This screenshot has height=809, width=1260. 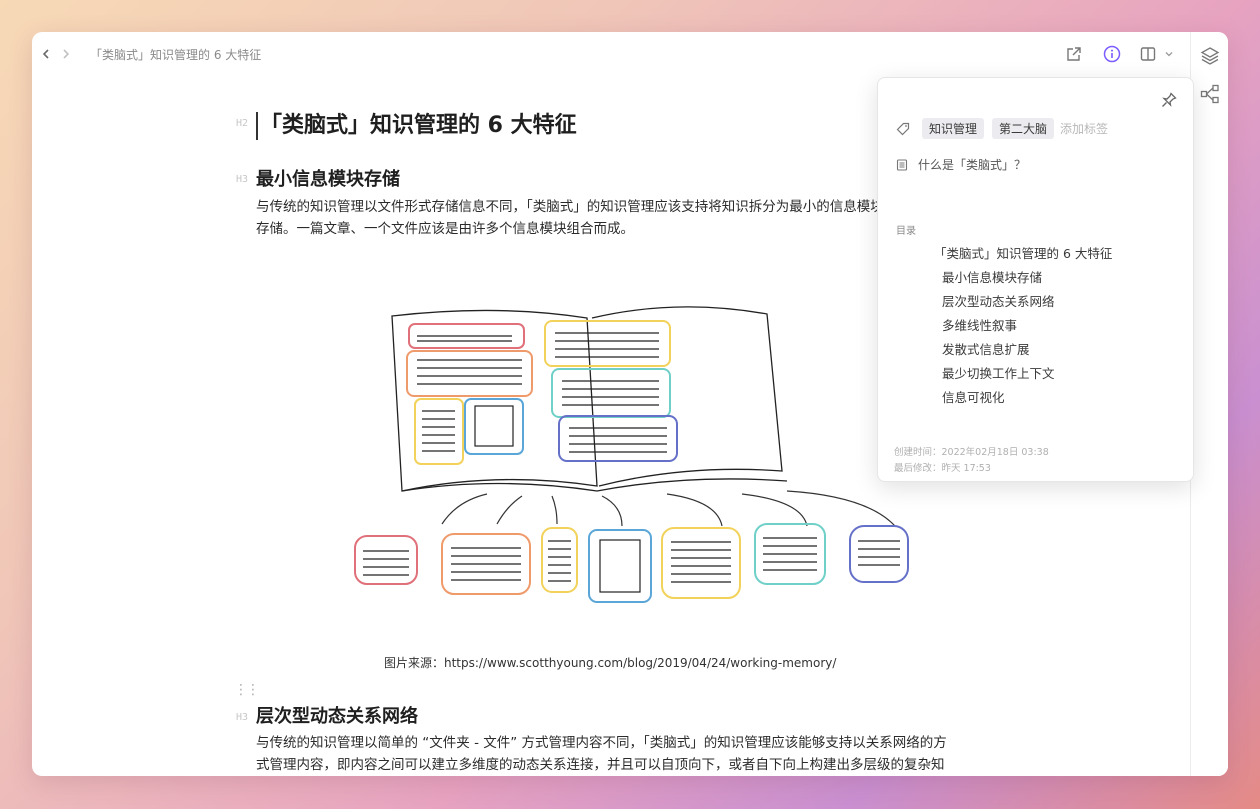 I want to click on drag-handle: ⋮⋮, so click(x=247, y=690).